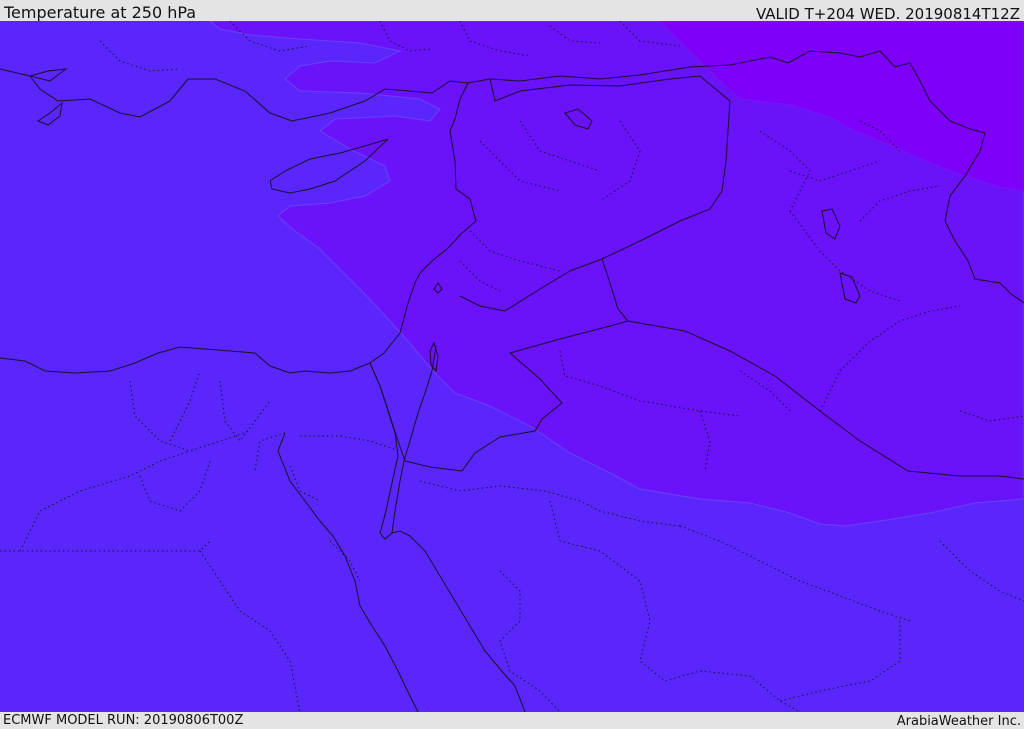 This screenshot has height=729, width=1024. What do you see at coordinates (123, 720) in the screenshot?
I see `model-run-label: ECMWF MODEL RUN: 20190806T00Z` at bounding box center [123, 720].